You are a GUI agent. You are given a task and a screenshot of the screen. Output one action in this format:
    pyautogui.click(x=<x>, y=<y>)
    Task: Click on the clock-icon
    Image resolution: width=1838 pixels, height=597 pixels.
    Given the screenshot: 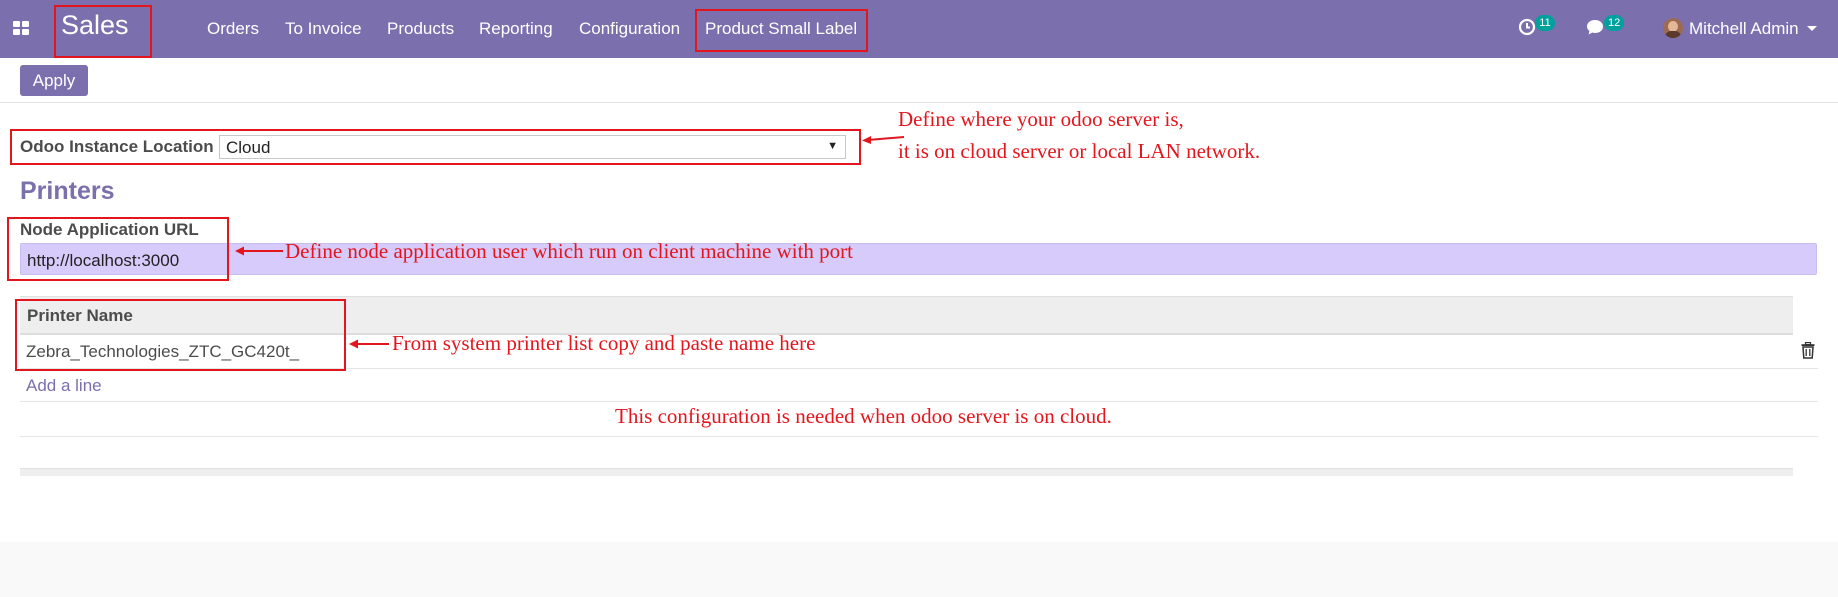 What is the action you would take?
    pyautogui.click(x=1527, y=27)
    